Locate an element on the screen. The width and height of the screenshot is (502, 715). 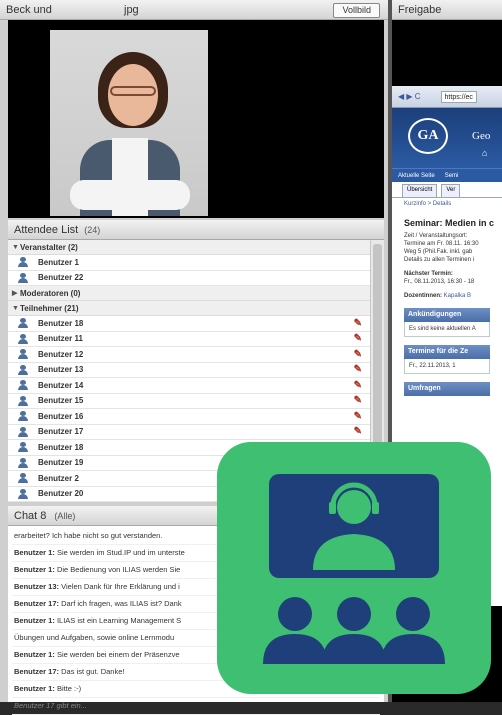
attendee-row: Benutzer 1 is located at coordinates (189, 263).